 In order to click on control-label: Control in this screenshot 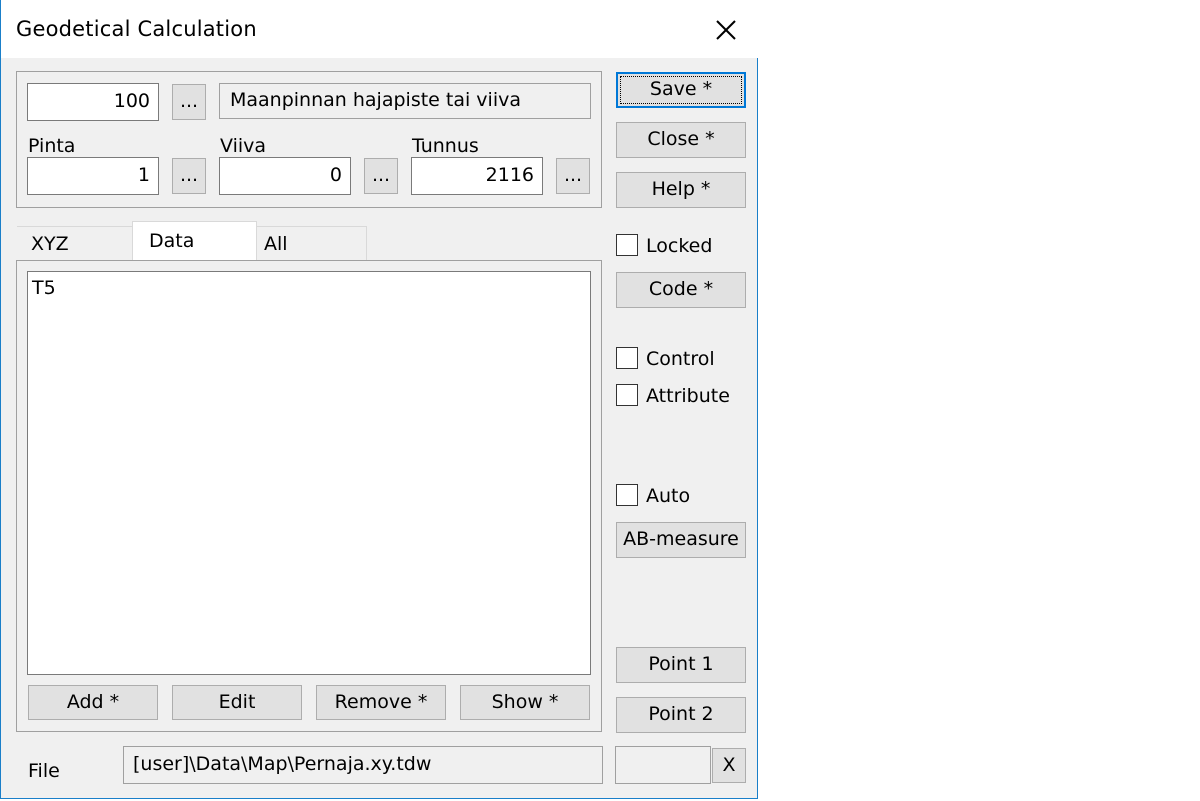, I will do `click(680, 359)`.